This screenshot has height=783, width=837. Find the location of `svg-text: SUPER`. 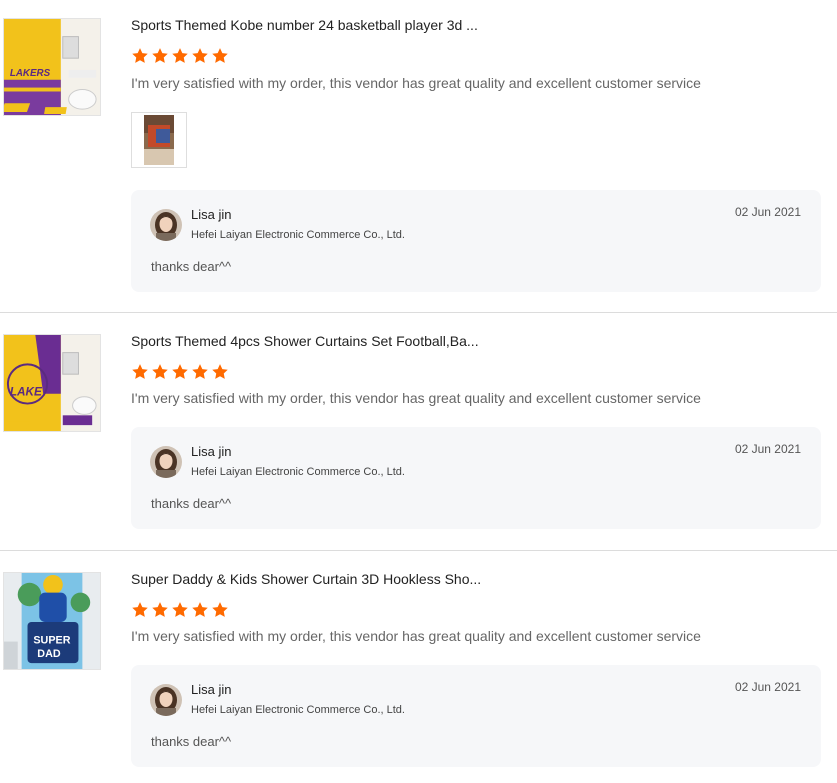

svg-text: SUPER is located at coordinates (51, 641).